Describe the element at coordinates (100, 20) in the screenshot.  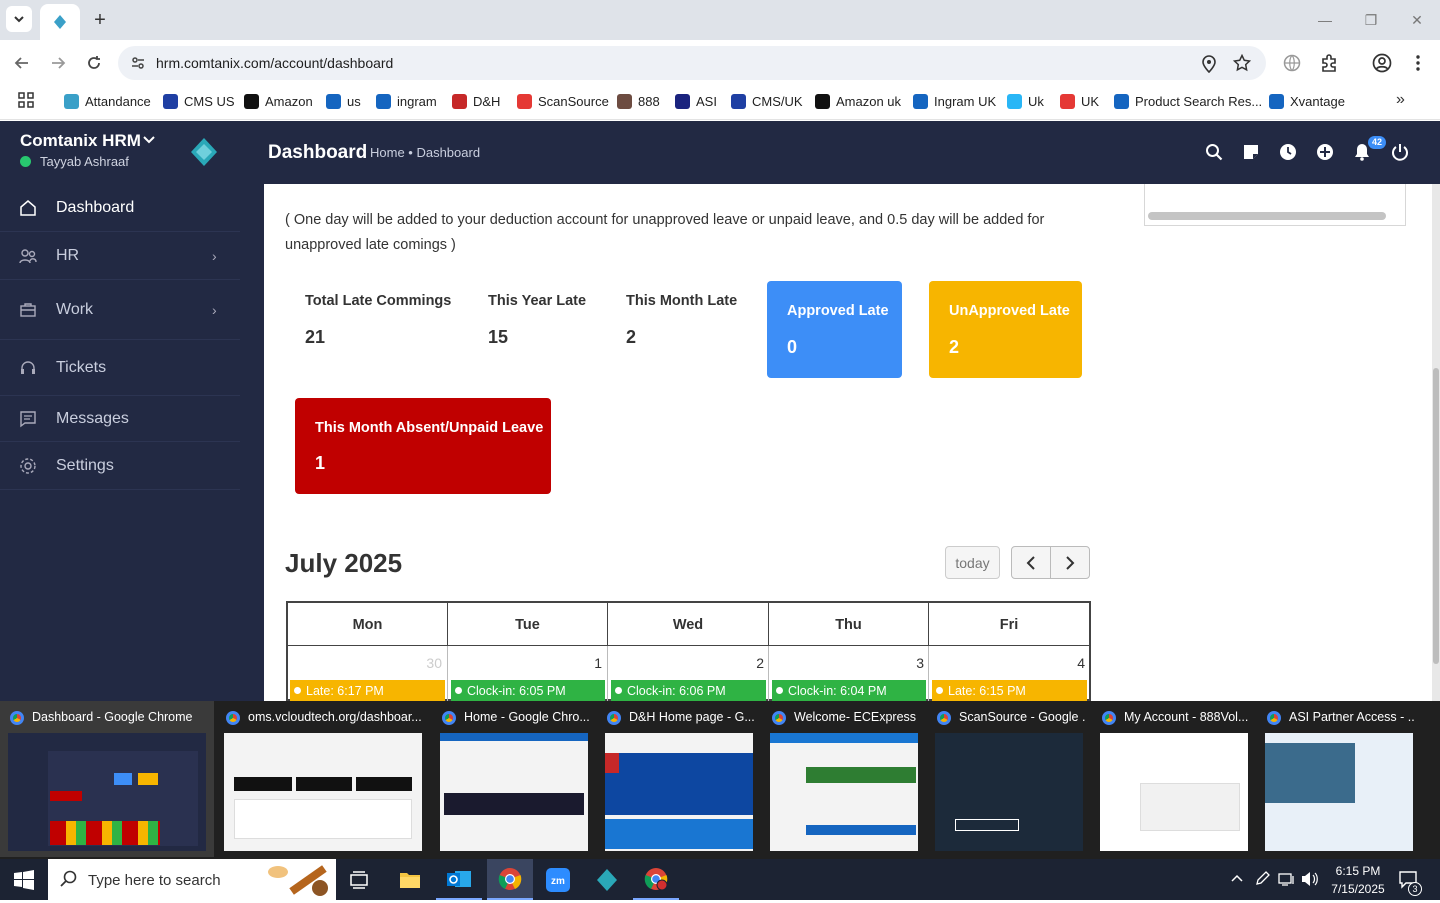
I see `new-tab-button: +` at that location.